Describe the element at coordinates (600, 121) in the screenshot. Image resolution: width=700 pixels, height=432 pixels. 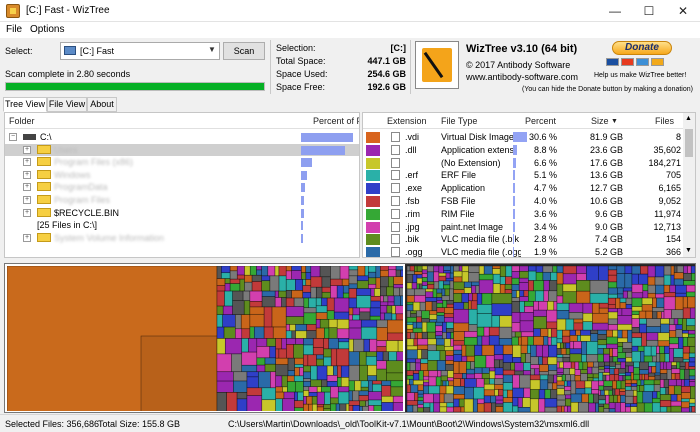
I see `col-size: Size` at that location.